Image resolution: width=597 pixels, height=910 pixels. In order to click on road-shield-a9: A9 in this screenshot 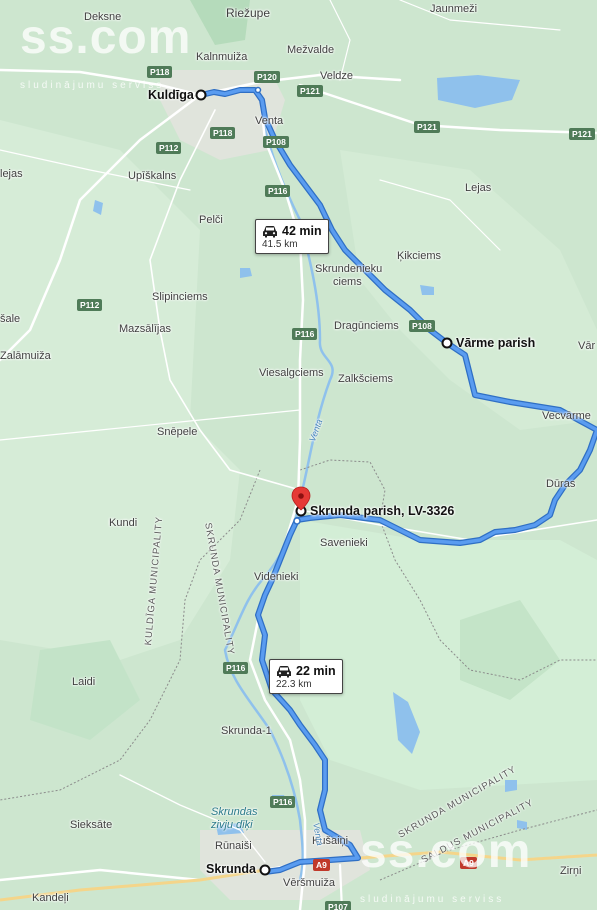, I will do `click(321, 865)`.